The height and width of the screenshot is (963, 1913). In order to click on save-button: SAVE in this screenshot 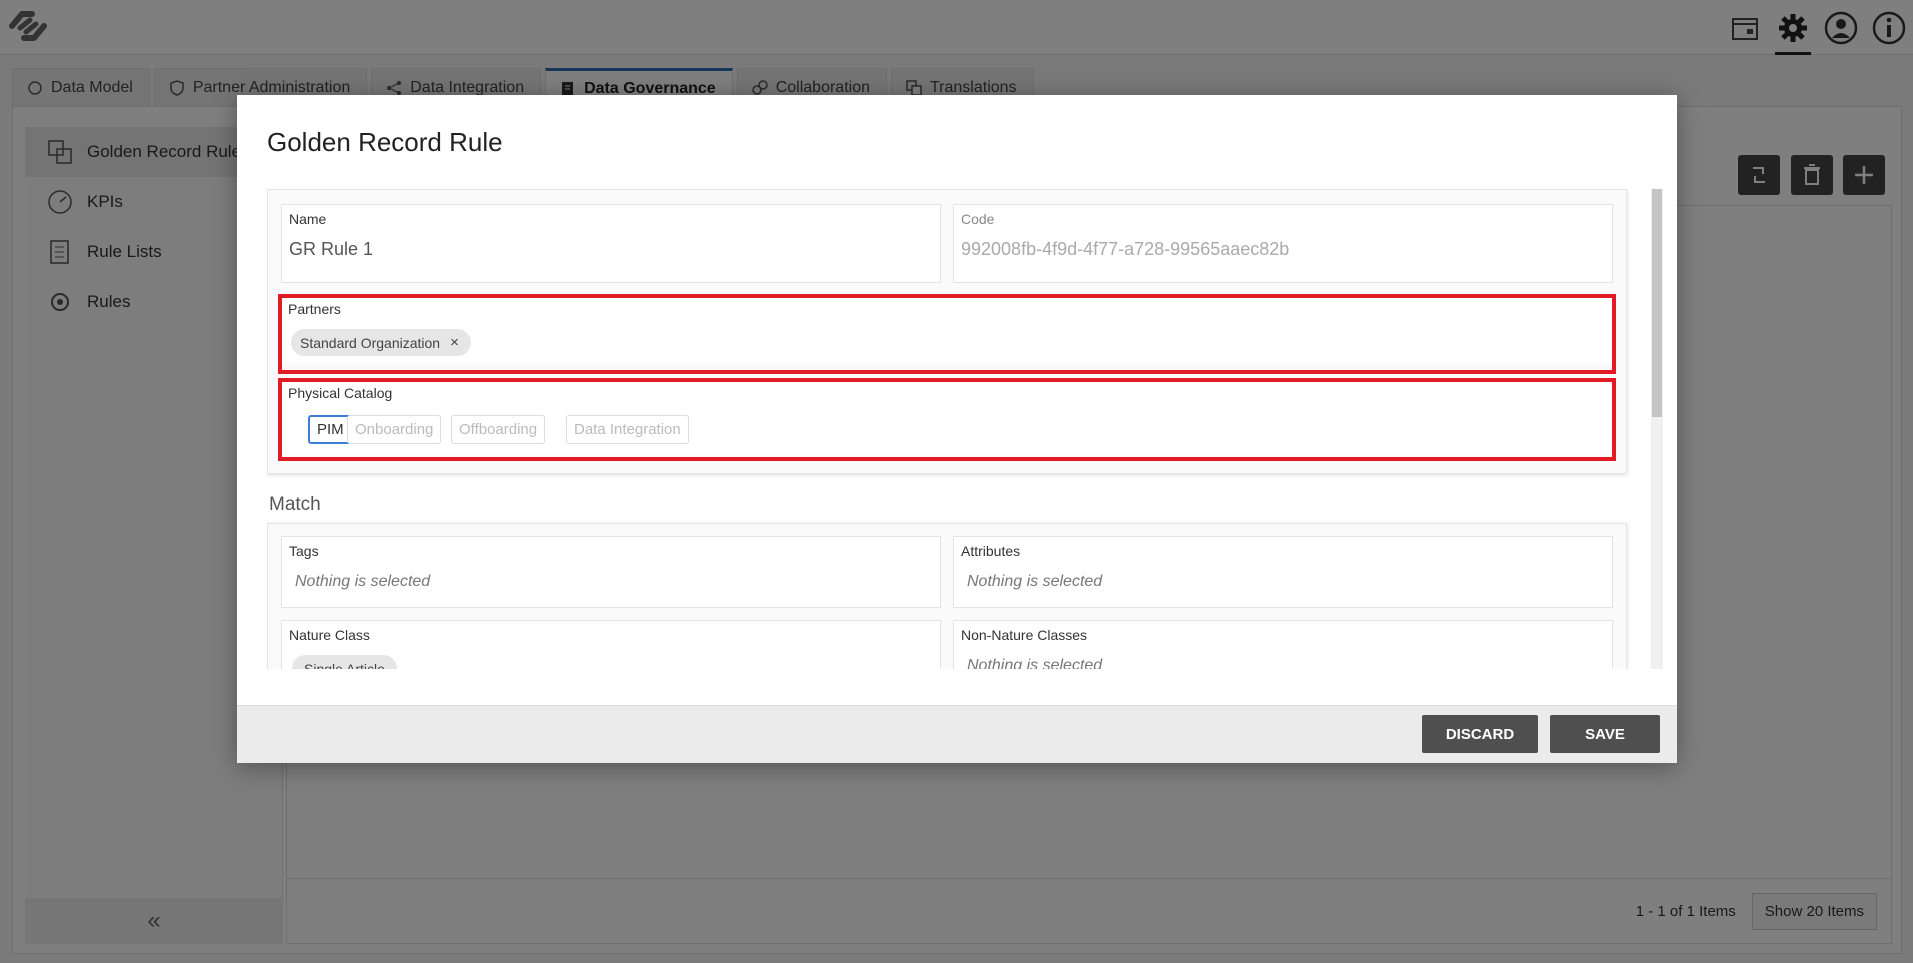, I will do `click(1605, 734)`.